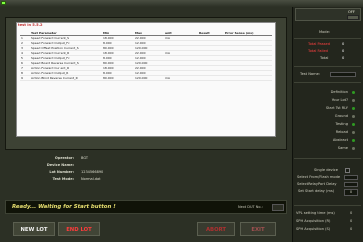  I want to click on relay-delay-label: SelectRelayPort Delay, so click(317, 184).